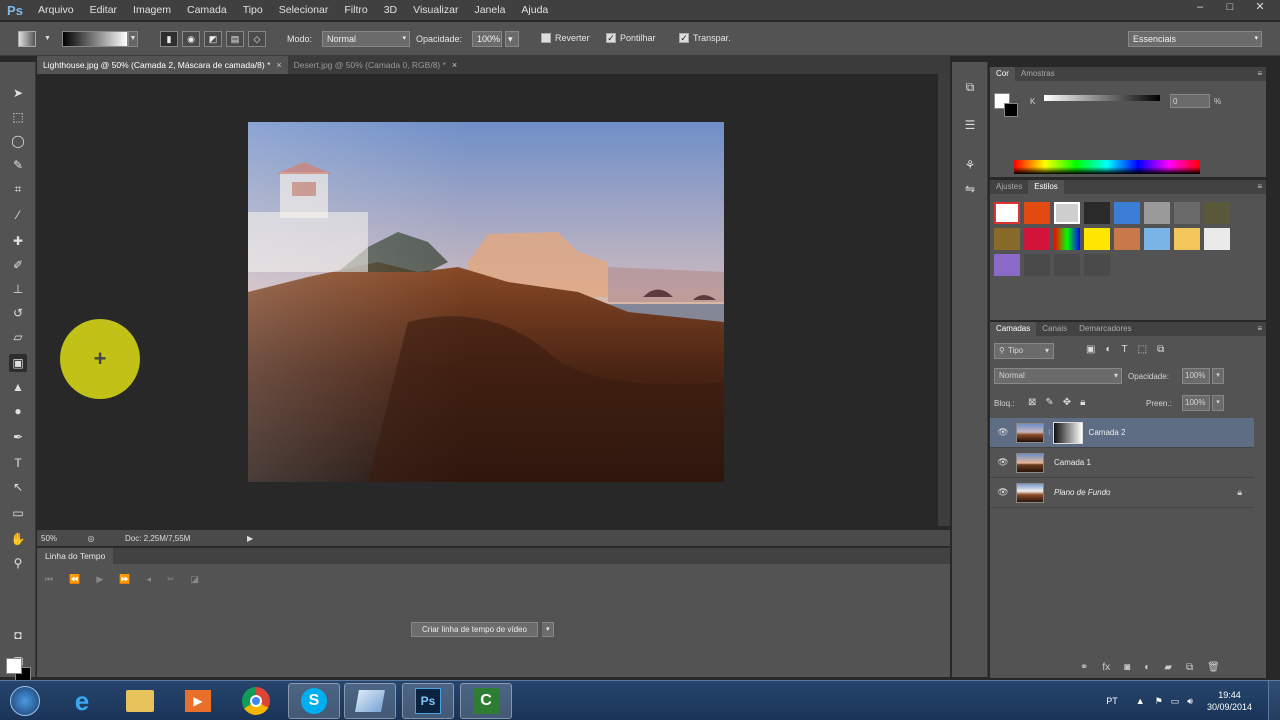 This screenshot has width=1280, height=720. What do you see at coordinates (198, 701) in the screenshot?
I see `media-player-icon: ▶` at bounding box center [198, 701].